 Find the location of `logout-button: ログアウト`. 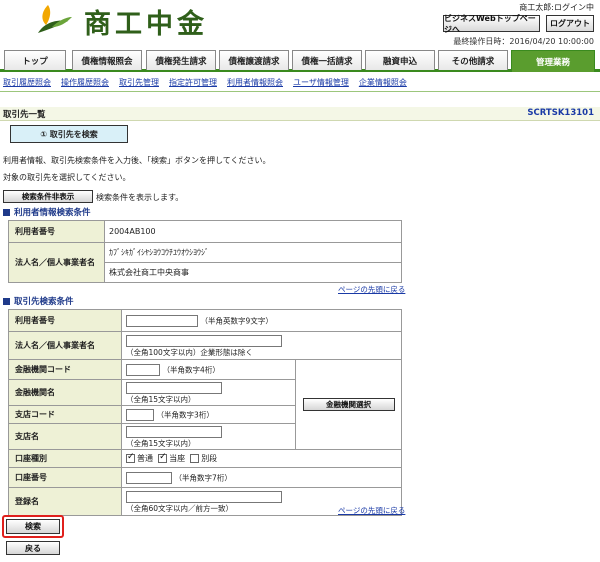

logout-button: ログアウト is located at coordinates (570, 23).